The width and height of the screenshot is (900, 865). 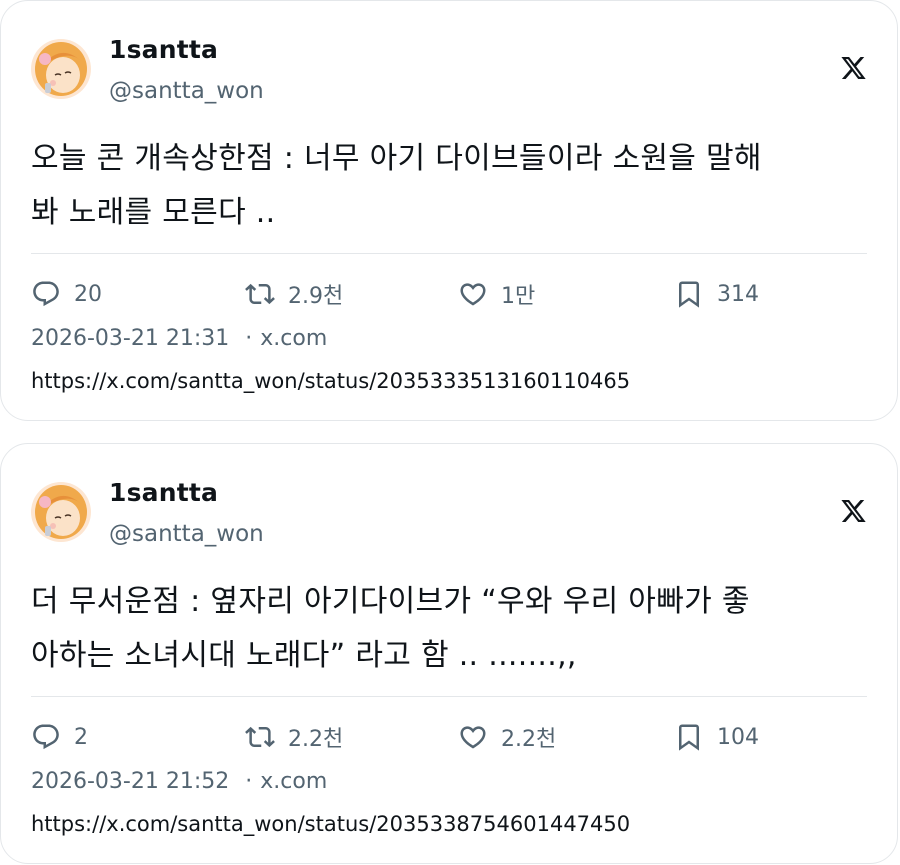 I want to click on action-bar: 2 2.2천 2.2천 104, so click(x=449, y=737).